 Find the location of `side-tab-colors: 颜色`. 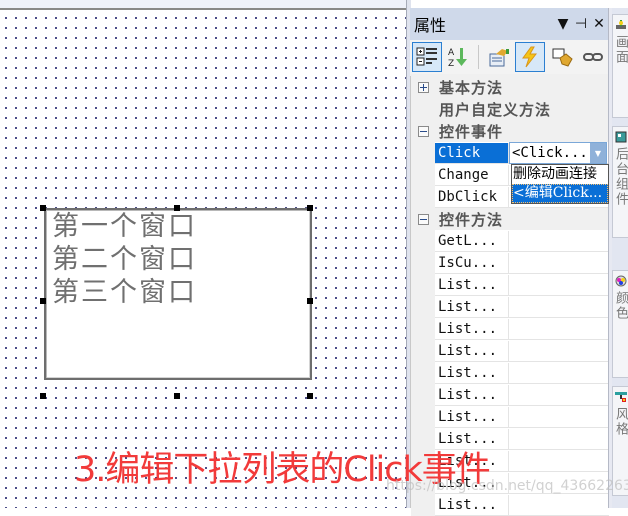

side-tab-colors: 颜色 is located at coordinates (620, 324).